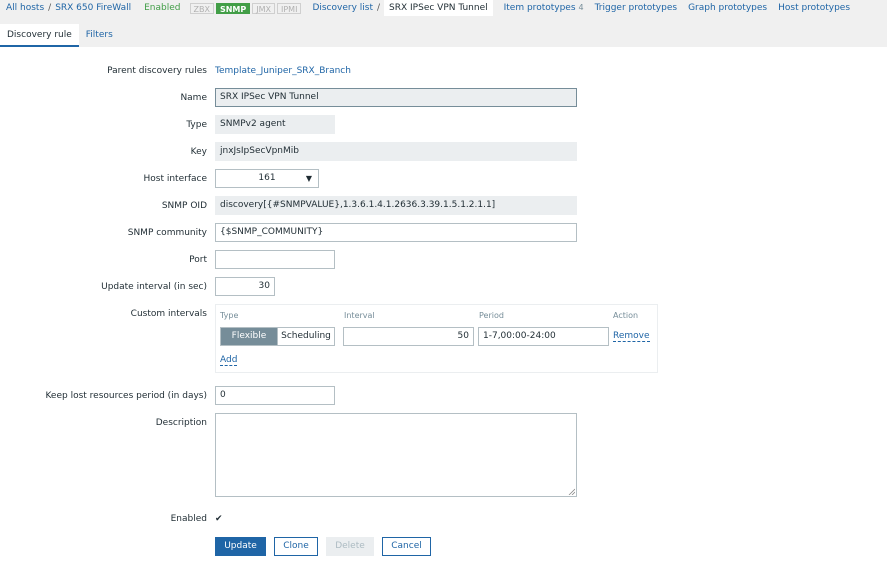  I want to click on update-button: Update, so click(240, 546).